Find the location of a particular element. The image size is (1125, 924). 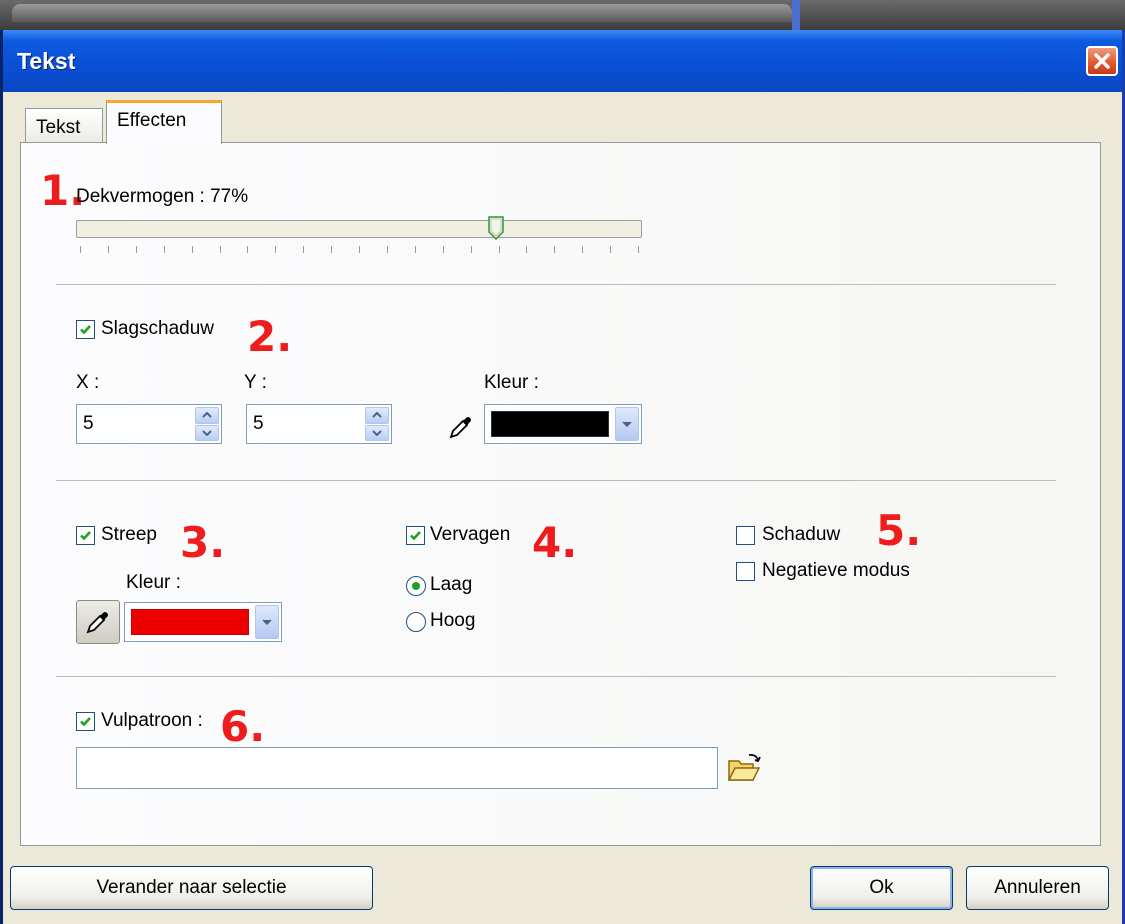

annotation-marker-3: 3. is located at coordinates (203, 542).